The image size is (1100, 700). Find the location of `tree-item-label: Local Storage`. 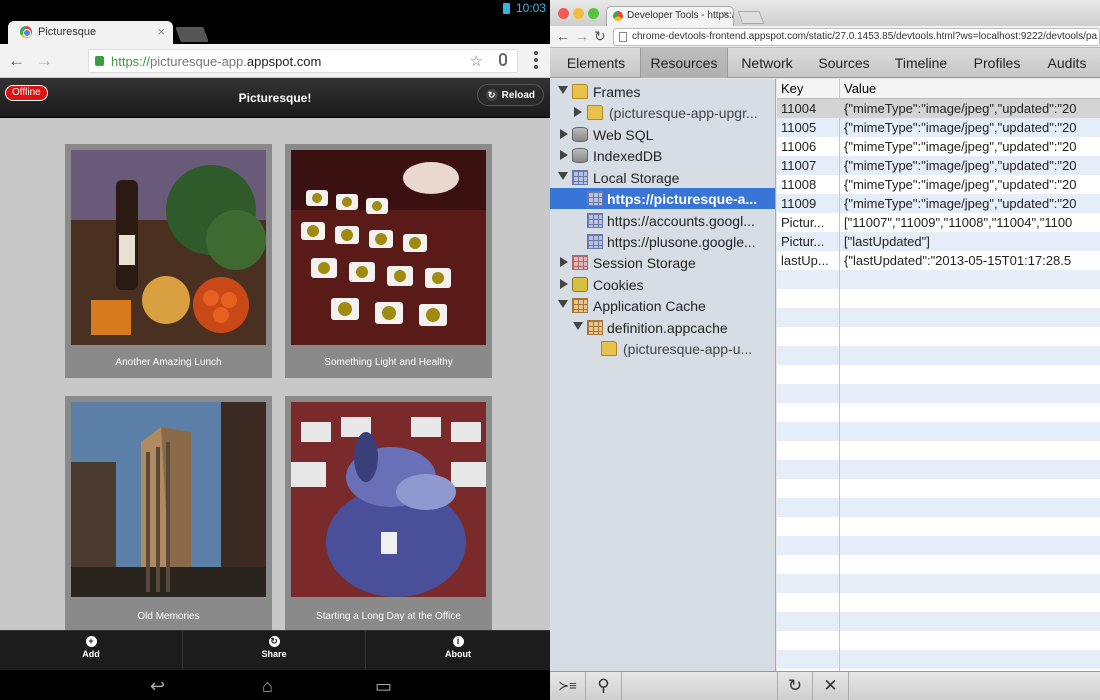

tree-item-label: Local Storage is located at coordinates (636, 178).